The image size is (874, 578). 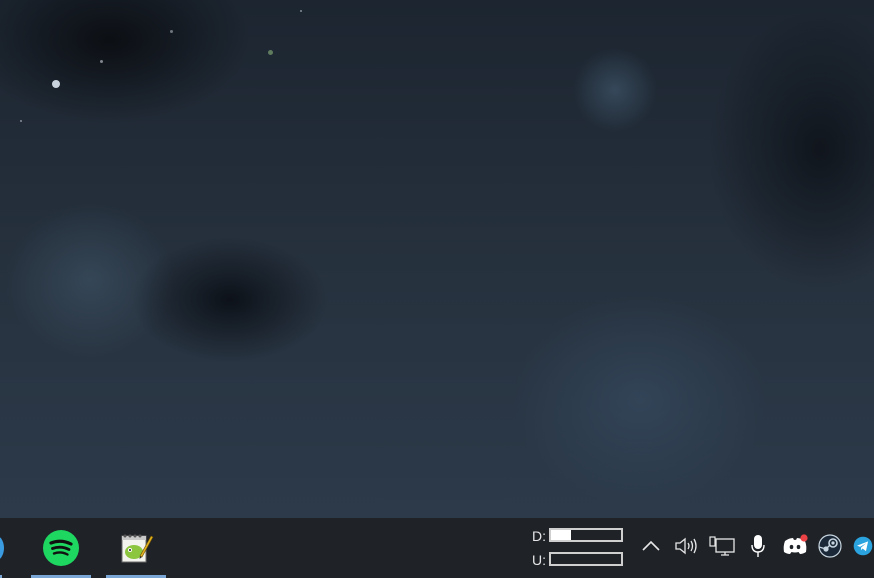 I want to click on taskbar-app-notepad-plus-plus, so click(x=136, y=548).